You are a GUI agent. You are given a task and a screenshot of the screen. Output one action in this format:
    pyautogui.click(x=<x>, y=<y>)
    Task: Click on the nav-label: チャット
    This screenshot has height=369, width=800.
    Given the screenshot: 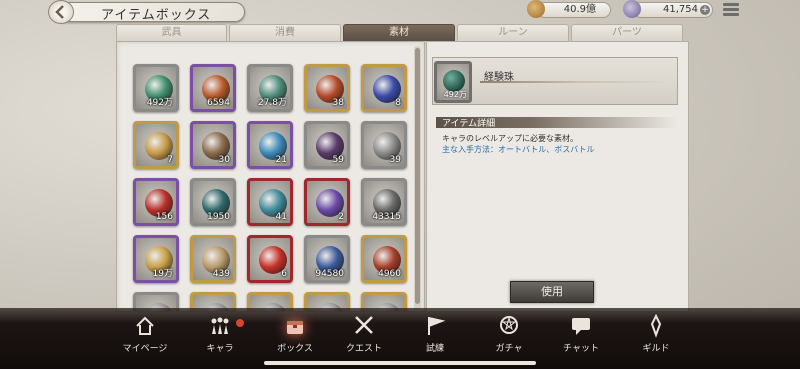 What is the action you would take?
    pyautogui.click(x=581, y=349)
    